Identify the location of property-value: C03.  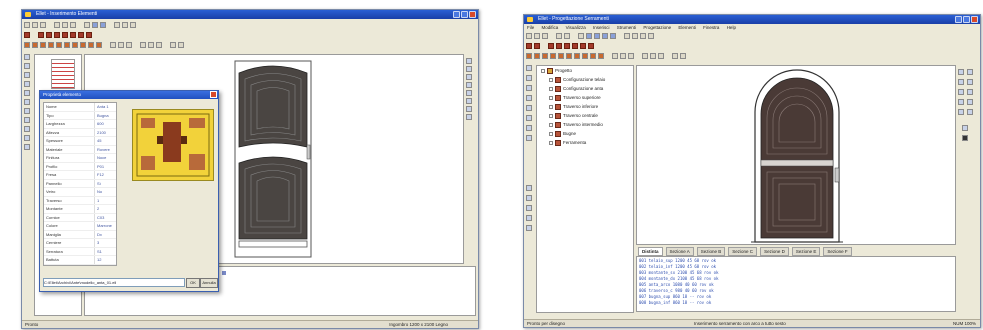
(105, 217).